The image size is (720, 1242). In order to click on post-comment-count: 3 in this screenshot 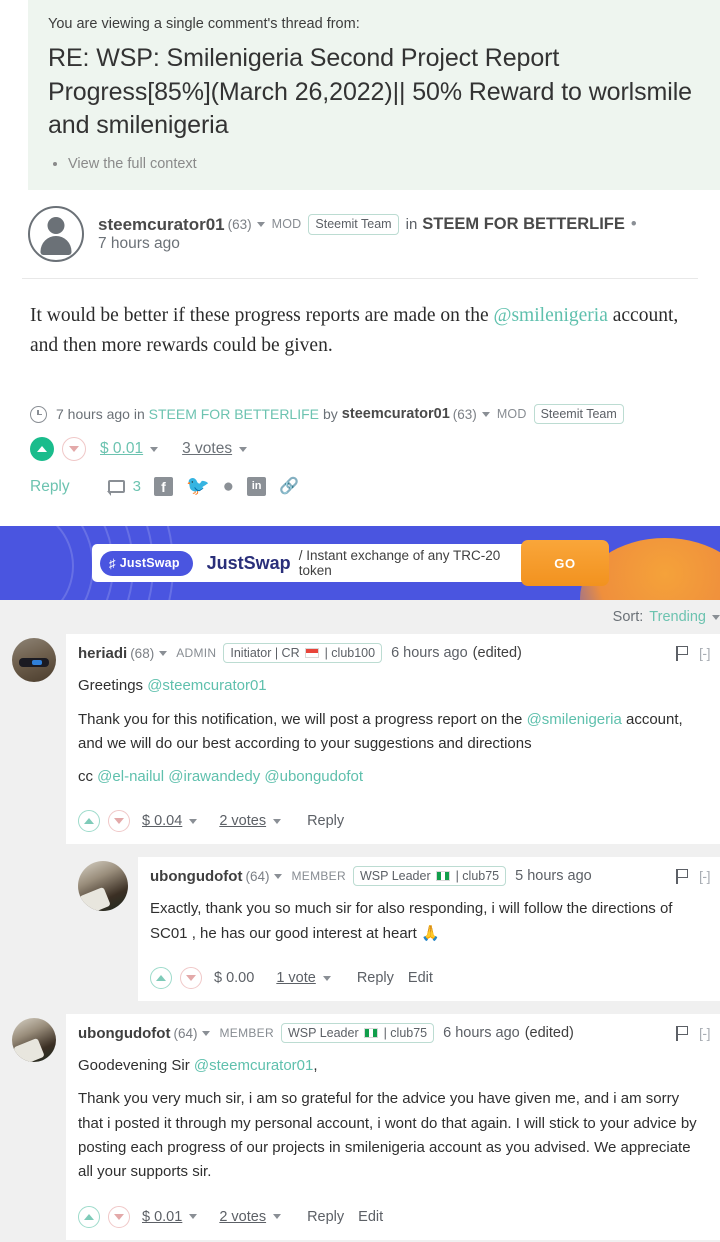, I will do `click(137, 486)`.